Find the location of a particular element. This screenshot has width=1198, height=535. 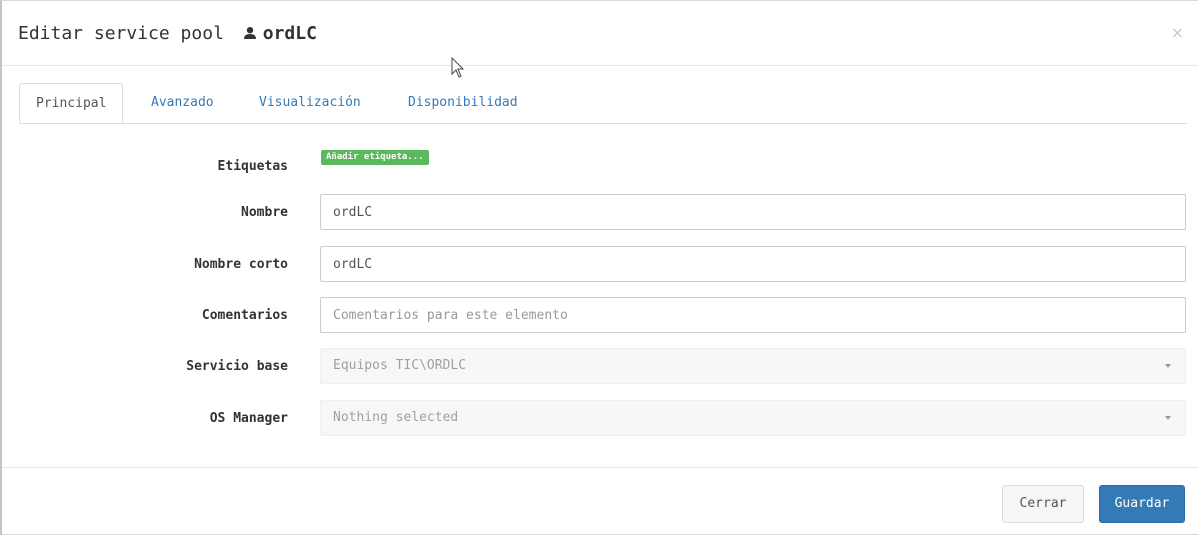

dialog-title: Editar service pool ordLC is located at coordinates (167, 33).